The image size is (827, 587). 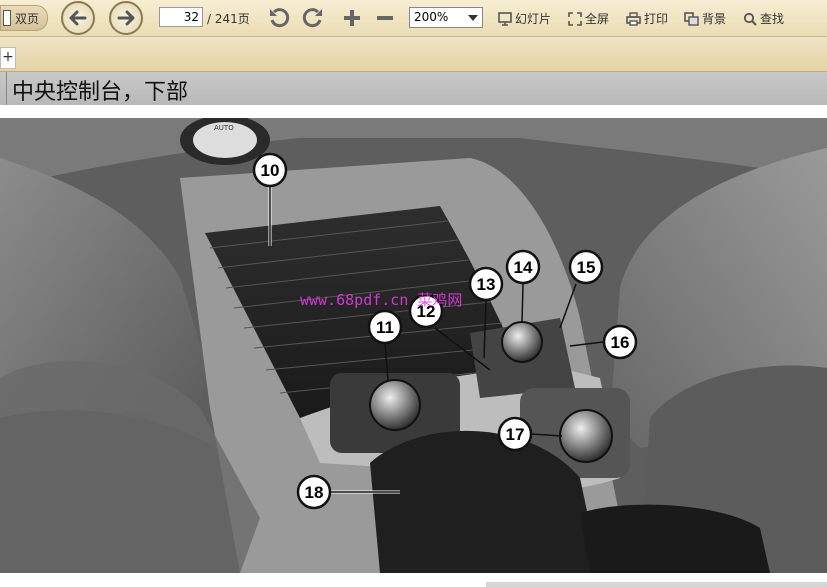 I want to click on callout-16-label: 16, so click(x=620, y=342).